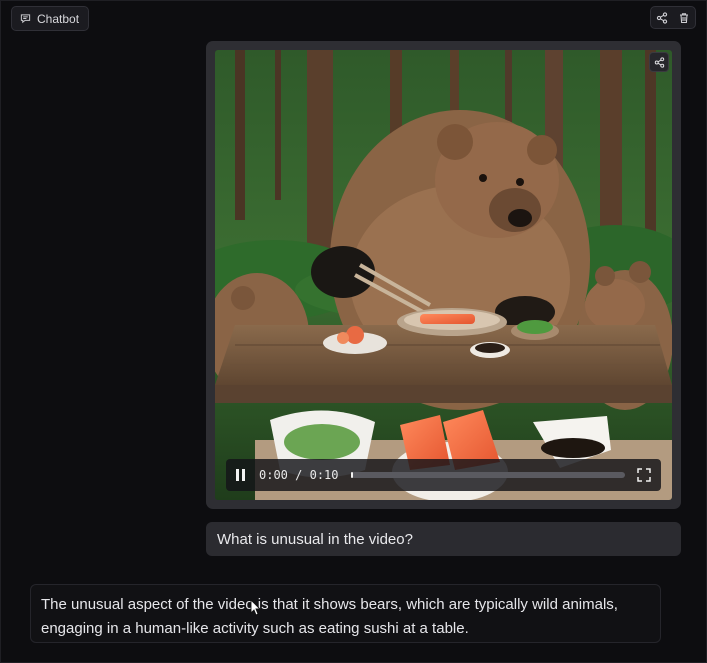 The height and width of the screenshot is (663, 707). Describe the element at coordinates (273, 475) in the screenshot. I see `current-time: 0:00` at that location.